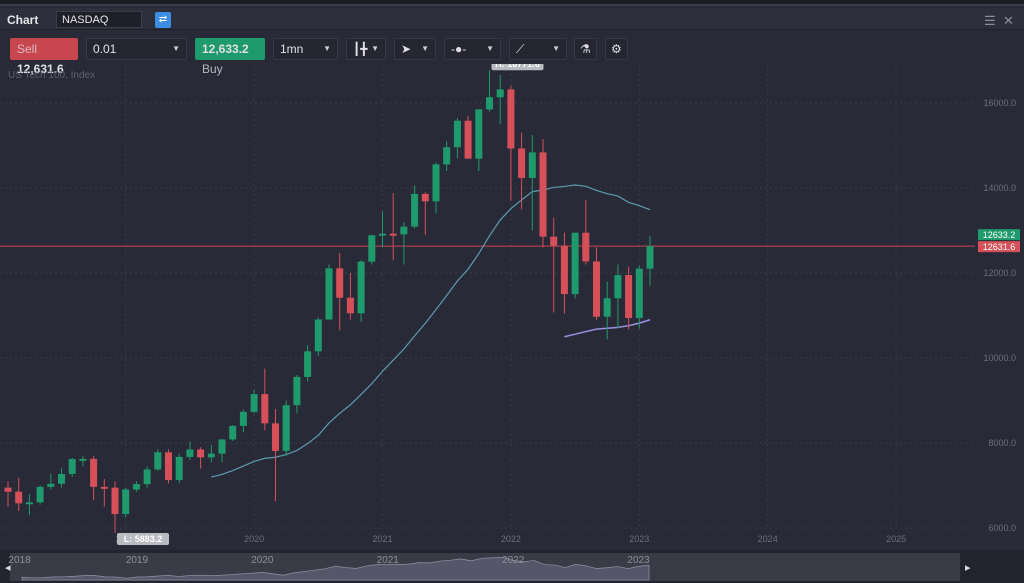 The image size is (1024, 583). I want to click on buy-button: 12,633.2 Buy, so click(230, 57).